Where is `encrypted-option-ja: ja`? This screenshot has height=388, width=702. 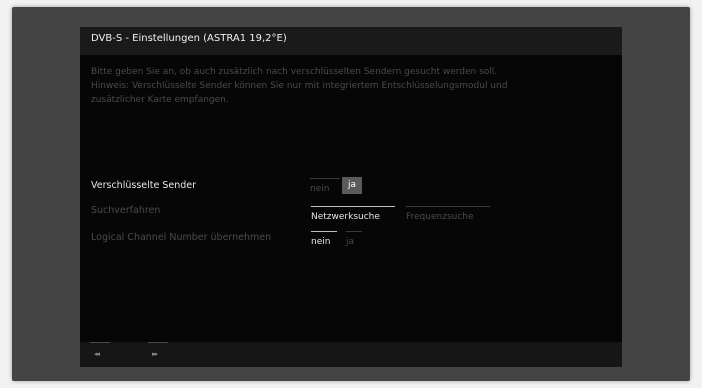 encrypted-option-ja: ja is located at coordinates (352, 185).